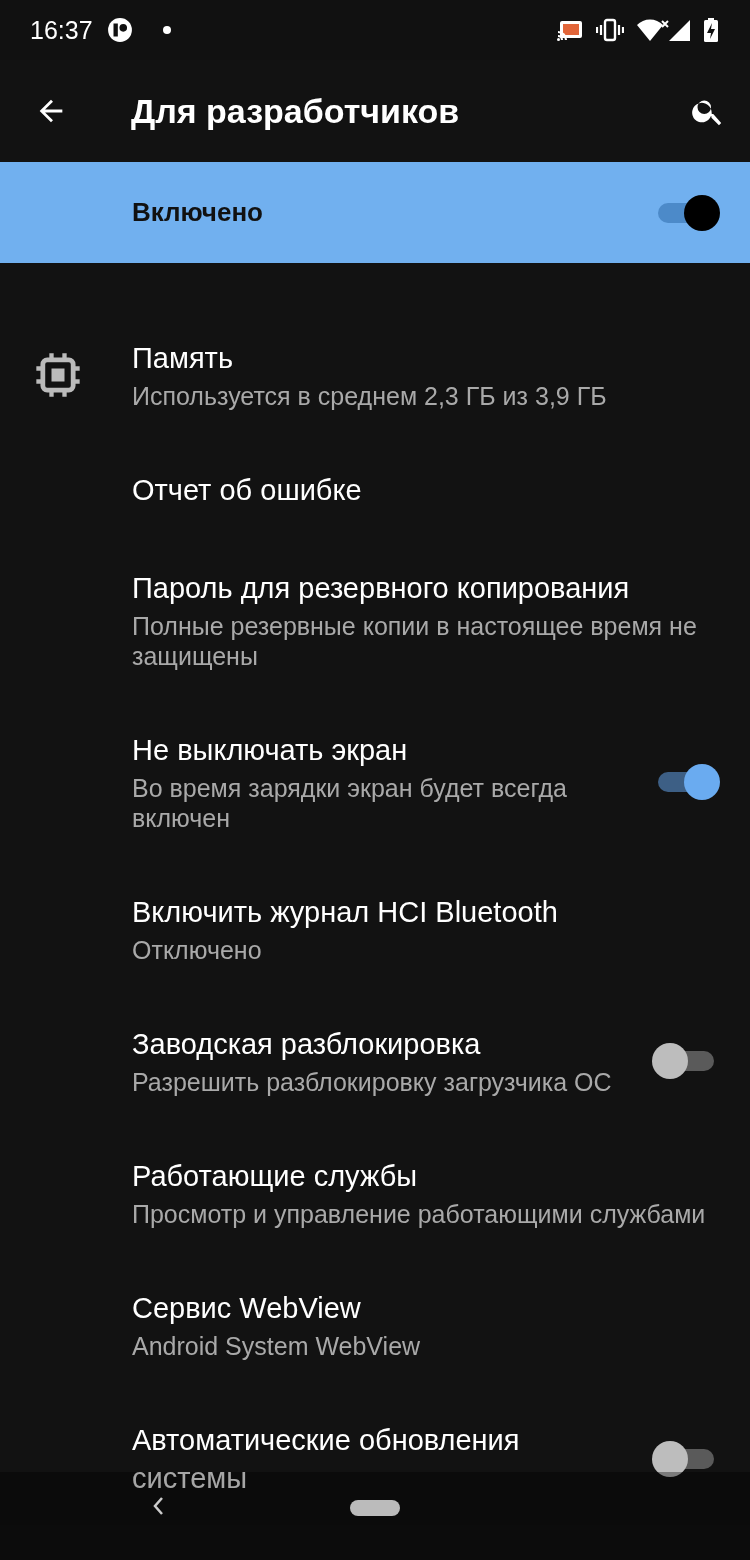 The height and width of the screenshot is (1560, 750). I want to click on app-notification-icon, so click(119, 30).